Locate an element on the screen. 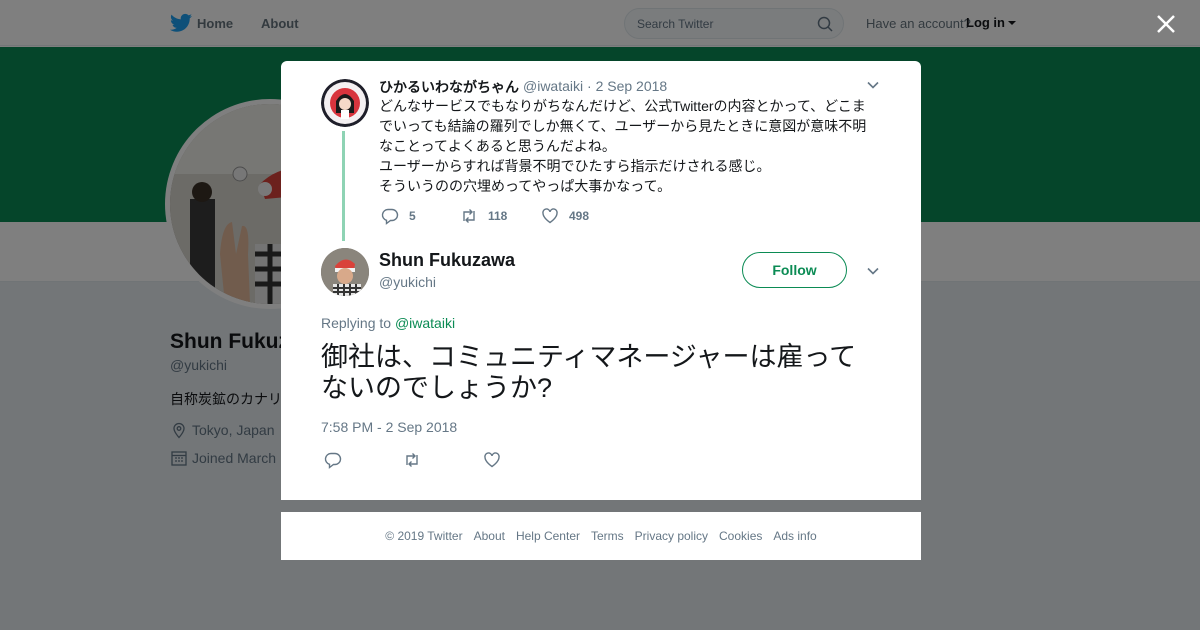 This screenshot has height=630, width=1200. parent-retweet-count: 118 is located at coordinates (498, 216).